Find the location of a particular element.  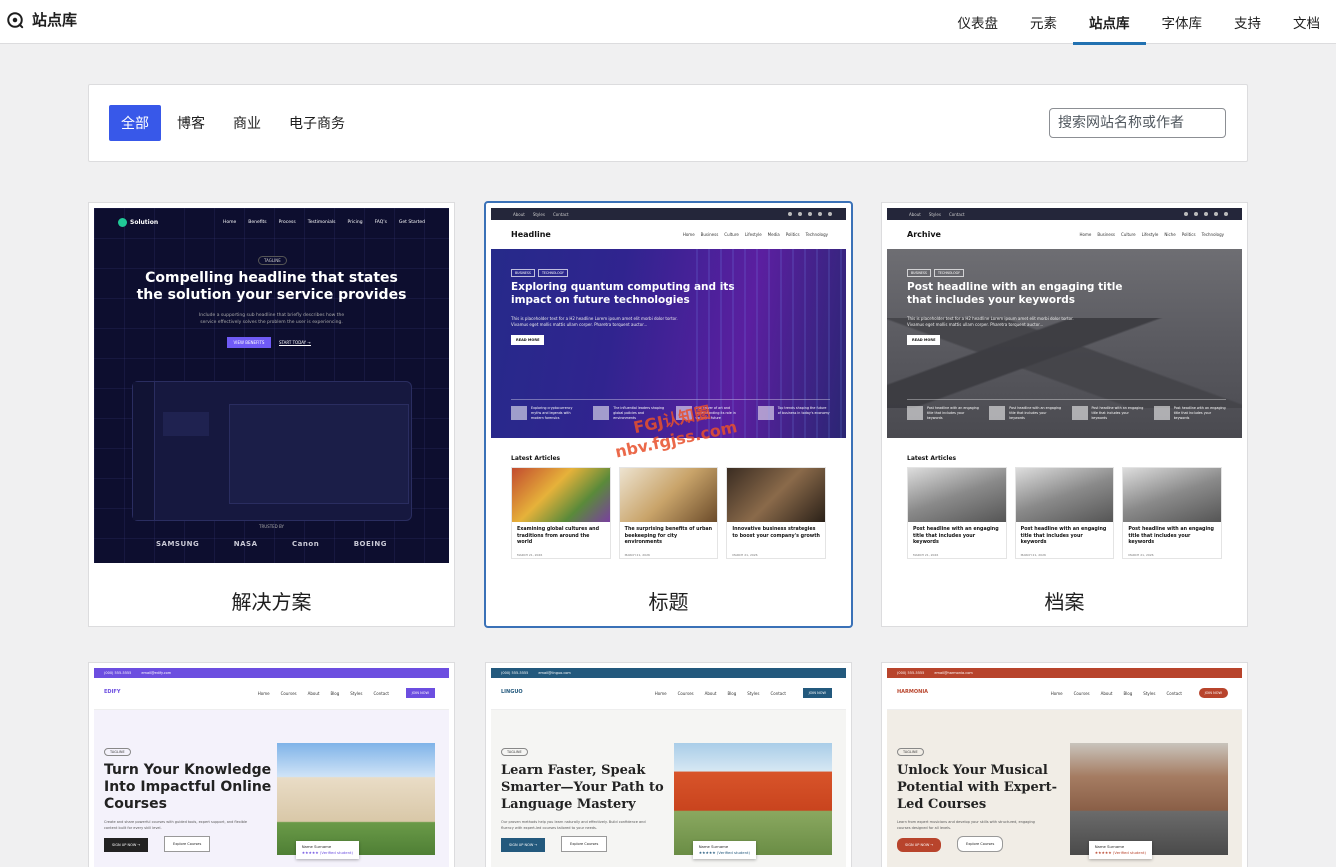

search-input is located at coordinates (1137, 123).